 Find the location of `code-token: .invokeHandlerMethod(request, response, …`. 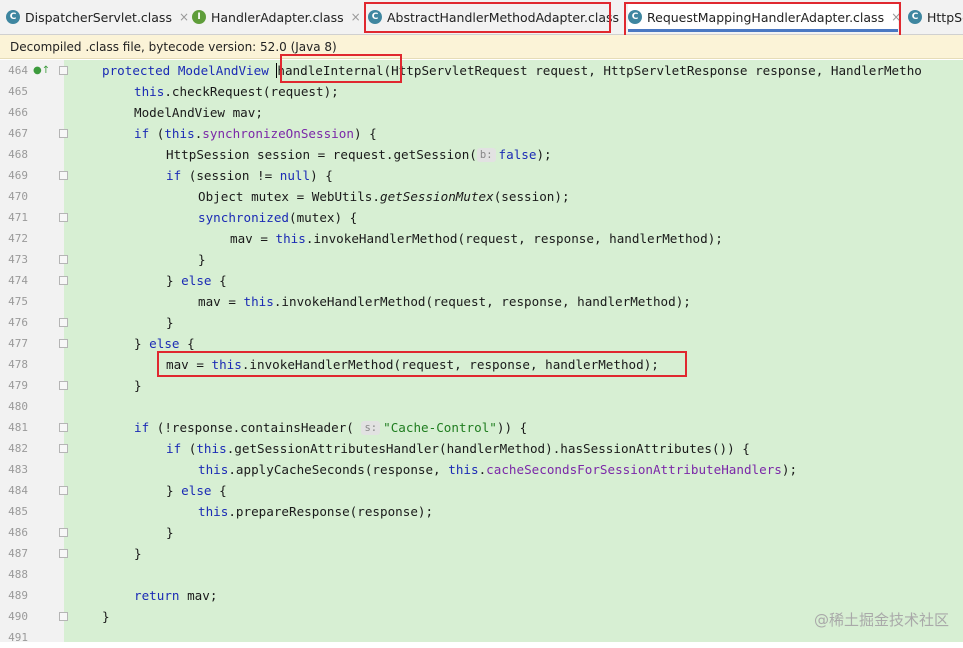

code-token: .invokeHandlerMethod(request, response, … is located at coordinates (514, 238).